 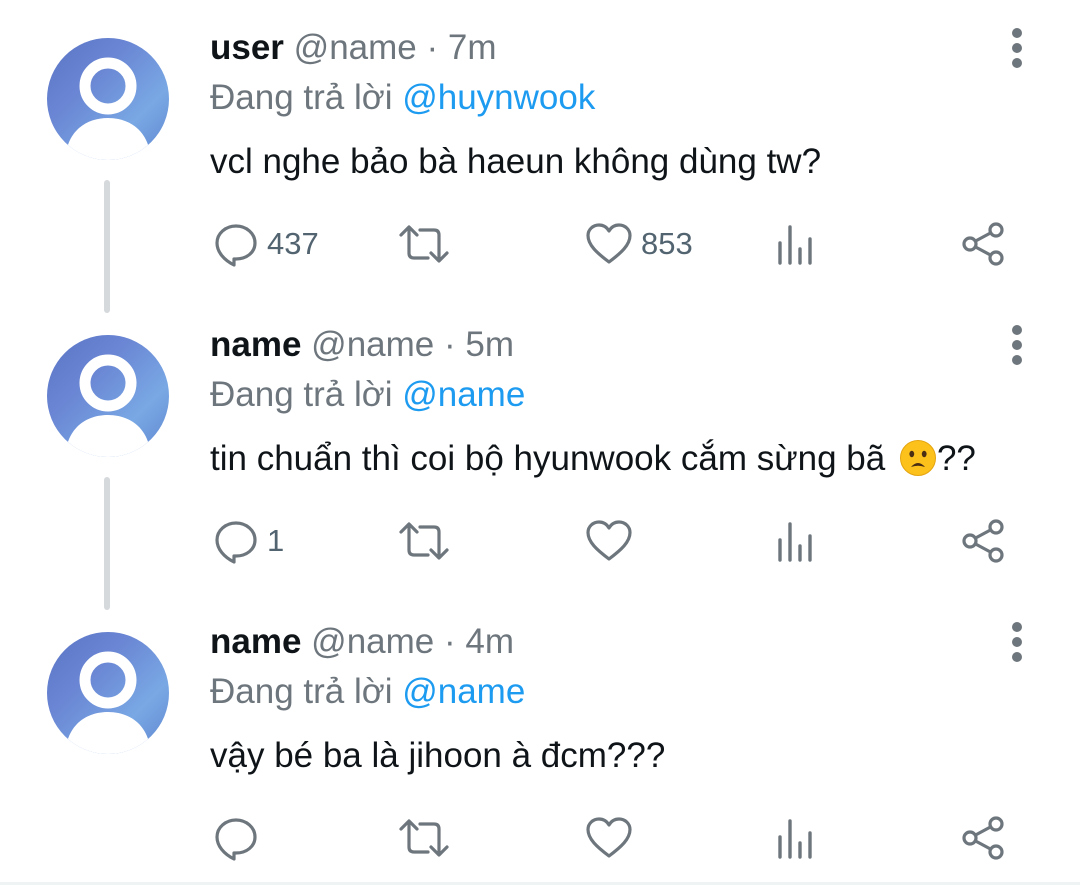 I want to click on frowning-face-emoji-icon, so click(x=917, y=458).